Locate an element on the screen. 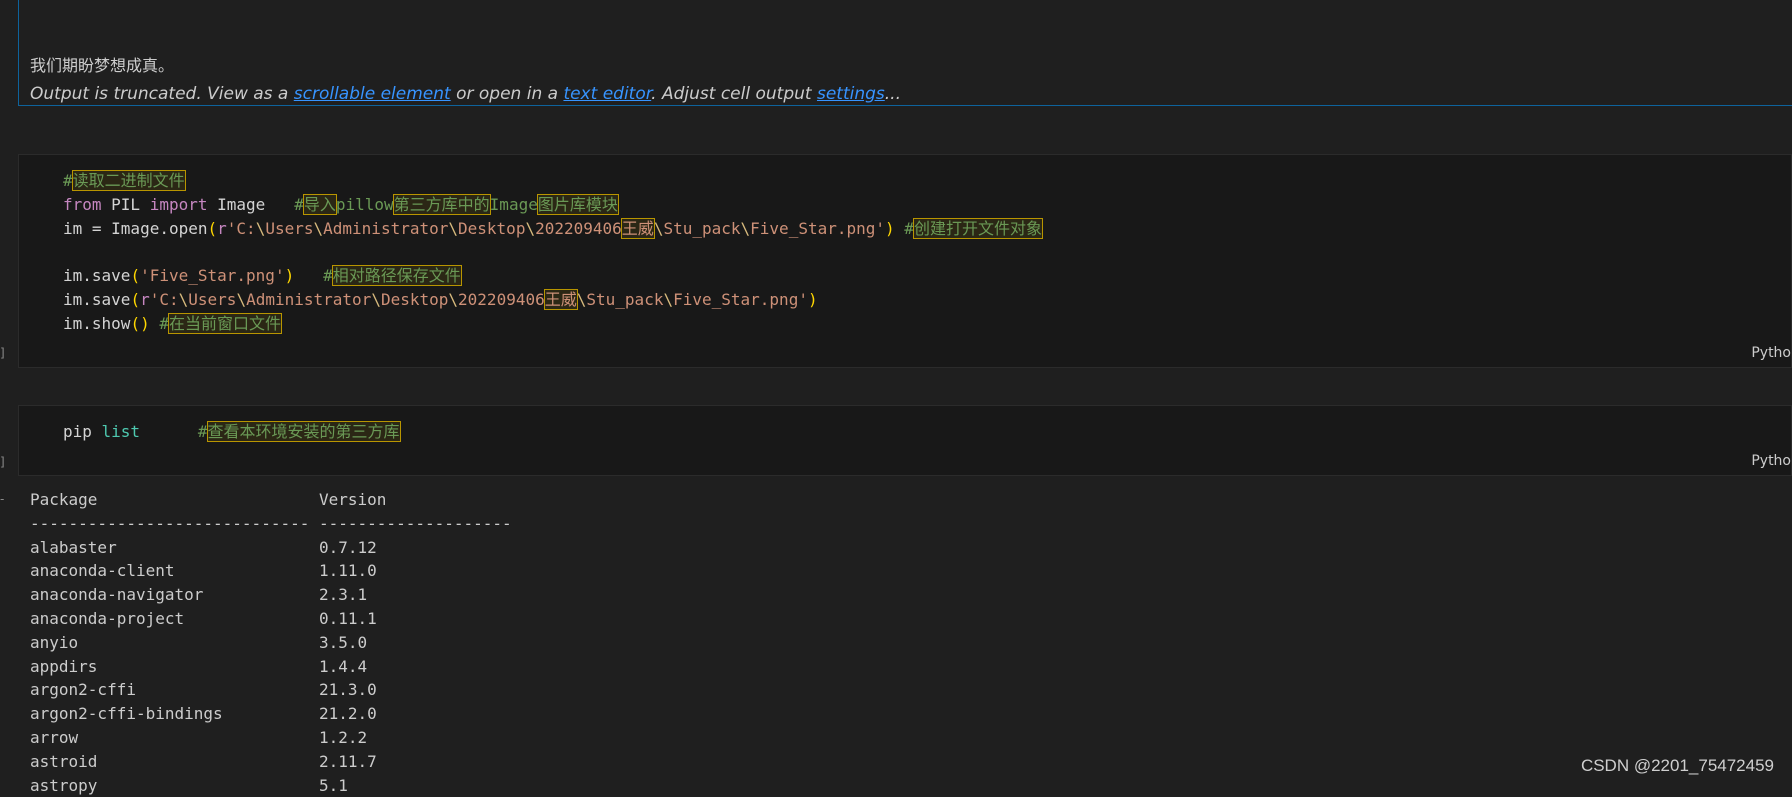 The height and width of the screenshot is (797, 1792). code-token: Image is located at coordinates (251, 204).